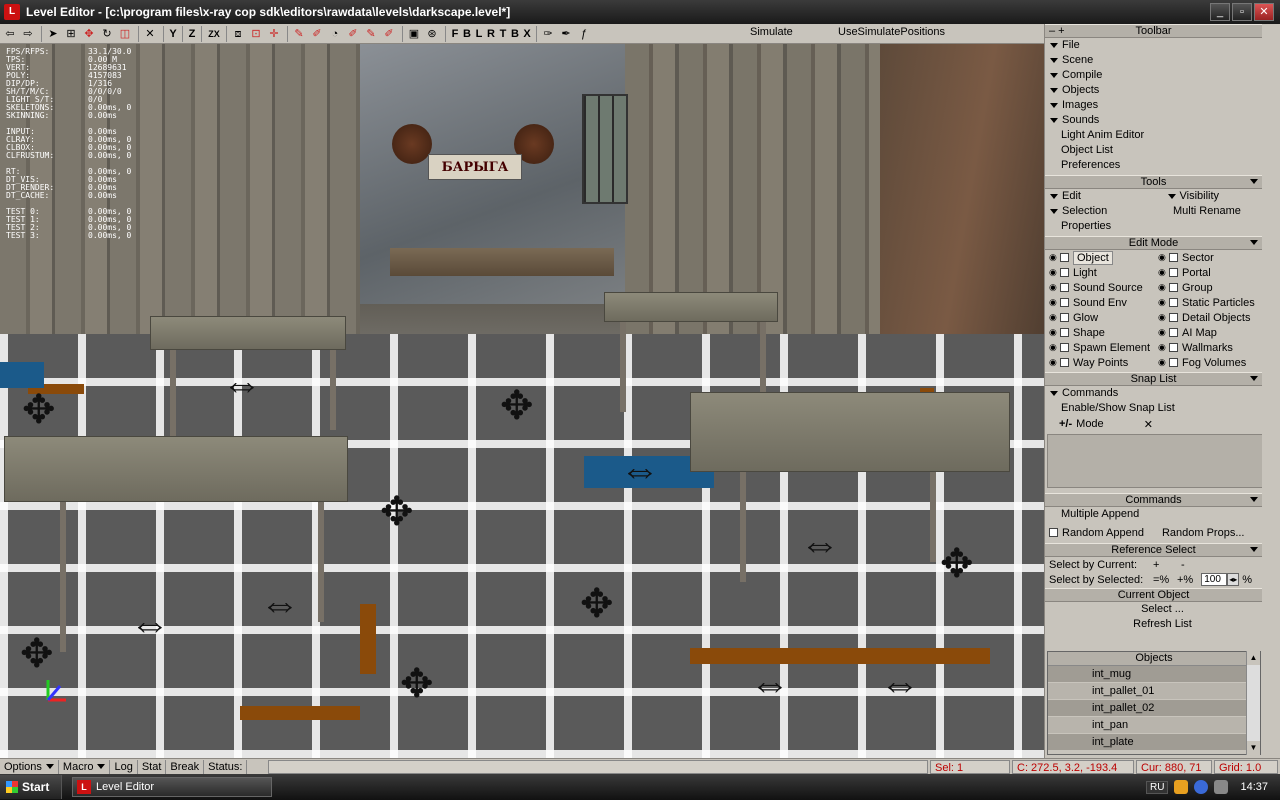 The width and height of the screenshot is (1280, 800). I want to click on refresh-list-button: Refresh List, so click(1162, 624).